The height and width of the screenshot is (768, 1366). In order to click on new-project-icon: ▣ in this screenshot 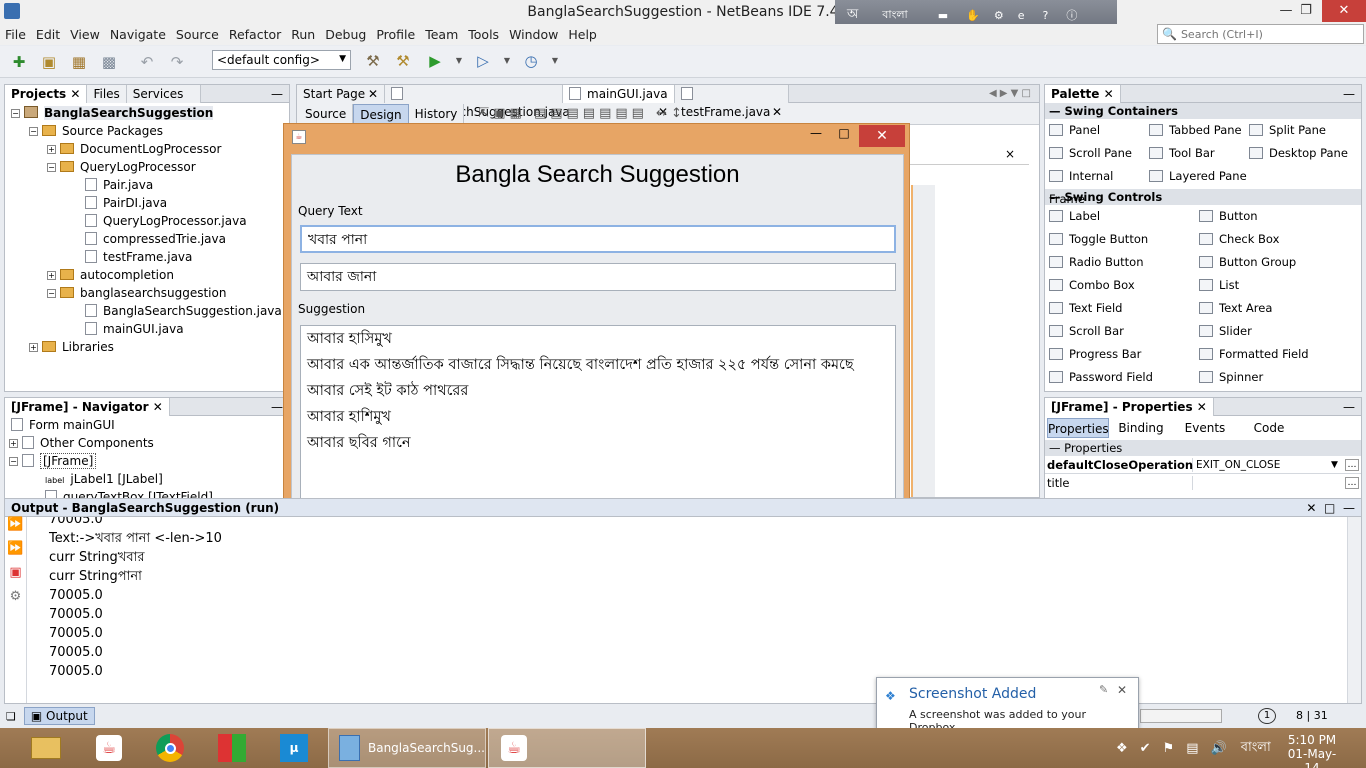, I will do `click(49, 62)`.